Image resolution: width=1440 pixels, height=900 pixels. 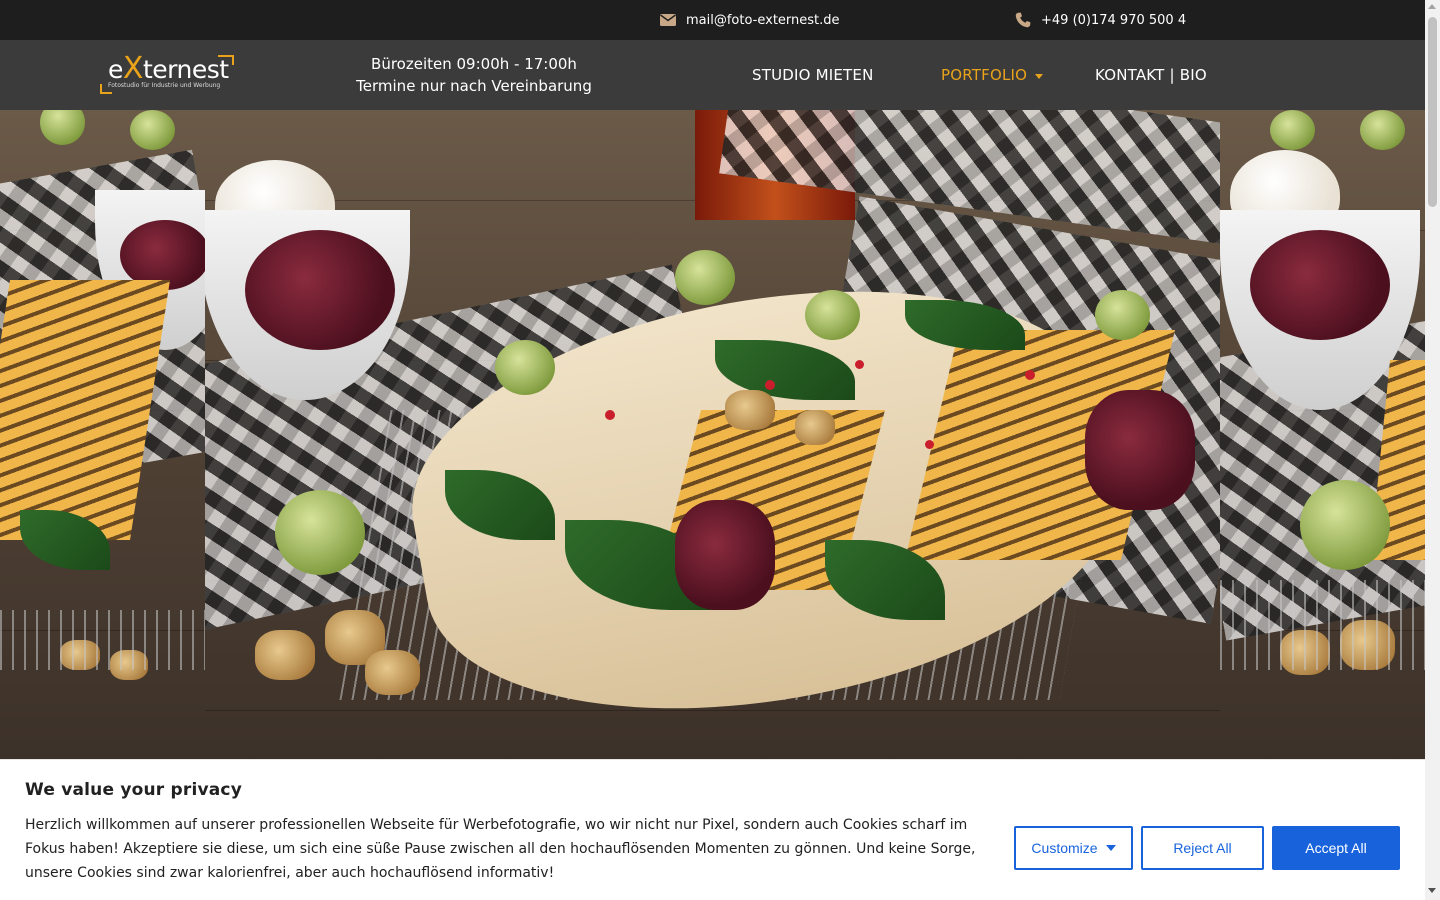 What do you see at coordinates (168, 68) in the screenshot?
I see `logo-wordmark: eXternest` at bounding box center [168, 68].